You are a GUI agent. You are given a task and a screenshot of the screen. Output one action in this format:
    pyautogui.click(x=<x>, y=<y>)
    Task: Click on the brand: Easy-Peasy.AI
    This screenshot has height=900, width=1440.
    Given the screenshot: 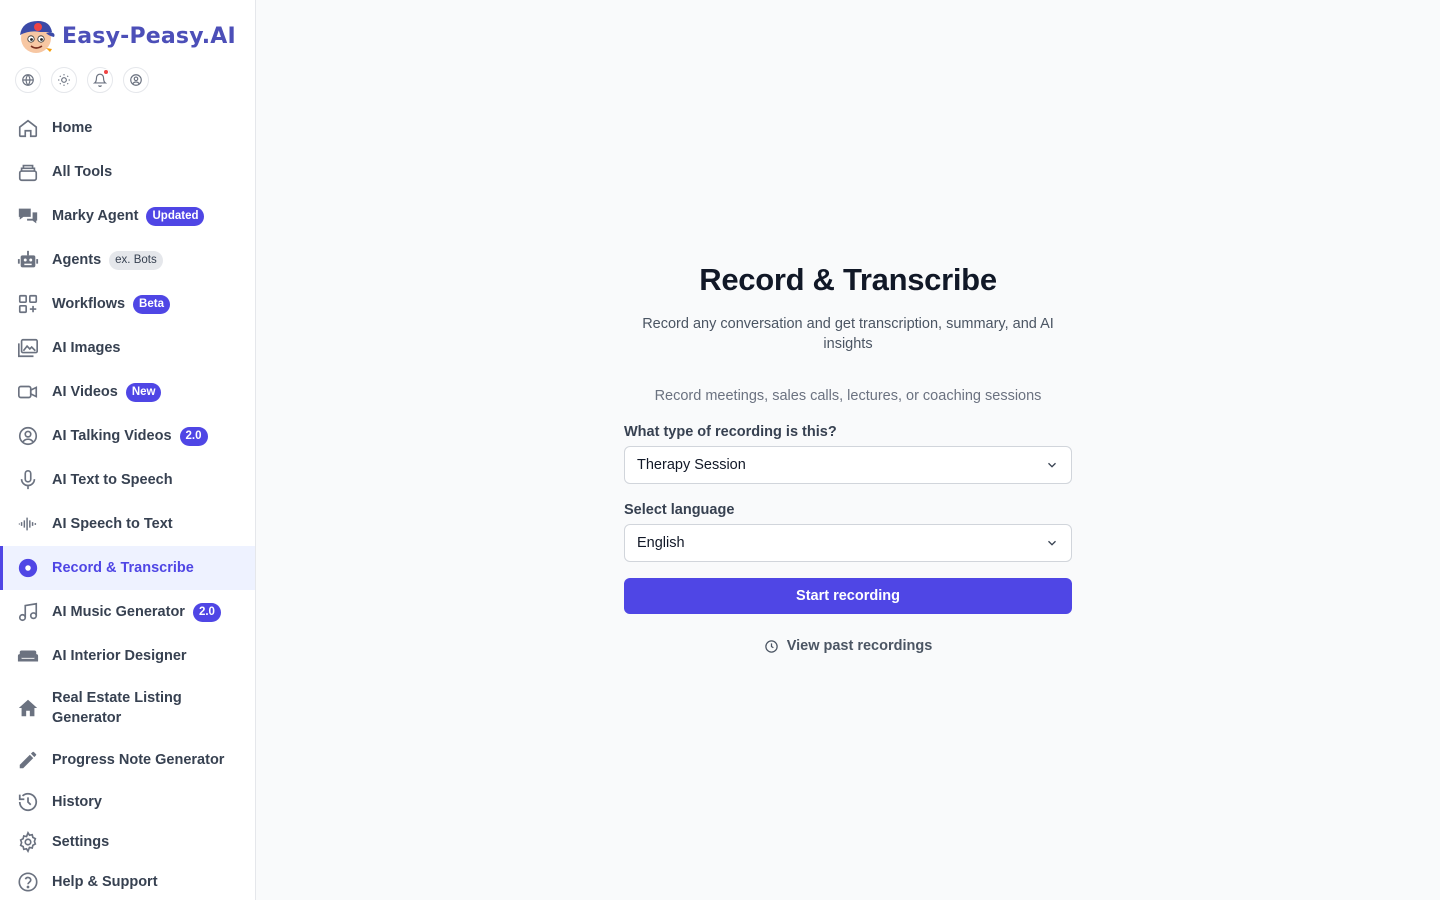 What is the action you would take?
    pyautogui.click(x=126, y=36)
    